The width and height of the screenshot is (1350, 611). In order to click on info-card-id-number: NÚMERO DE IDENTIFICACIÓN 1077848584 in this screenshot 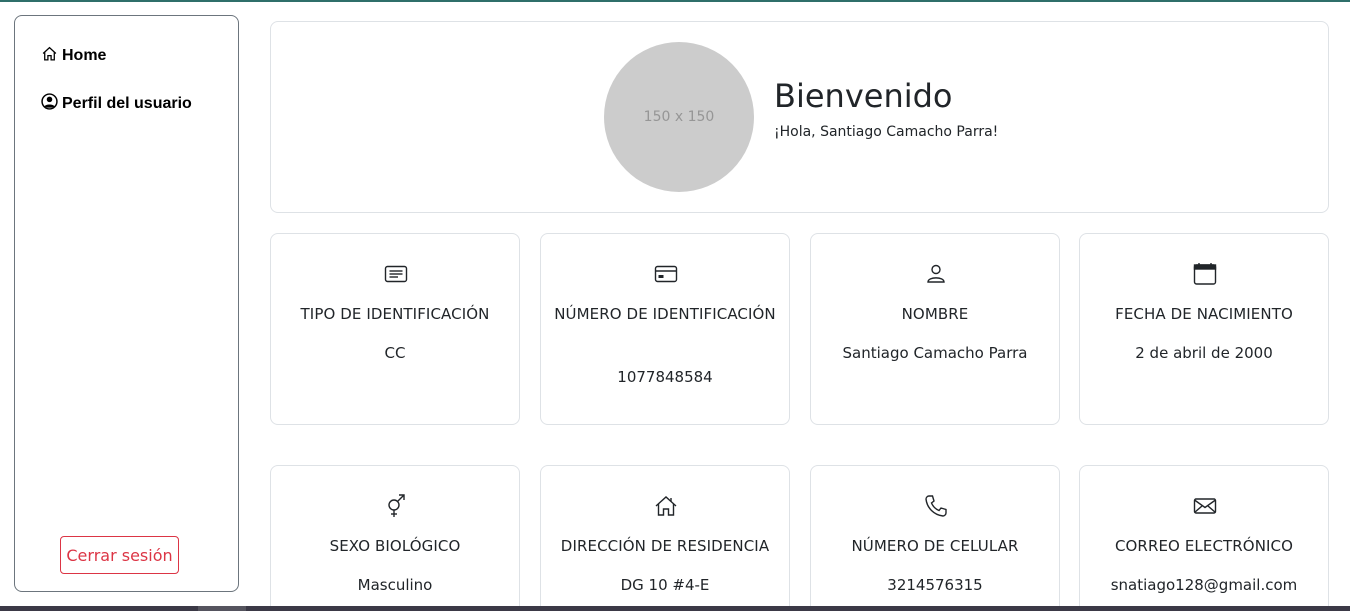, I will do `click(665, 329)`.